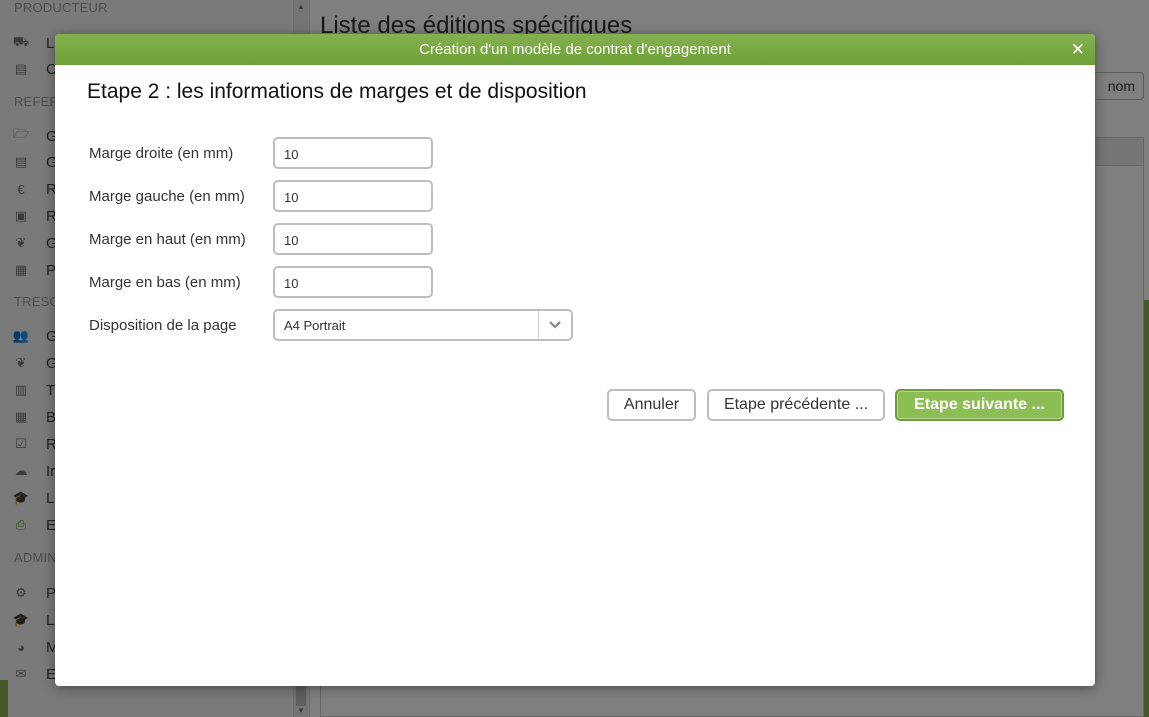 The height and width of the screenshot is (717, 1149). What do you see at coordinates (315, 325) in the screenshot?
I see `page-layout-value: A4 Portrait` at bounding box center [315, 325].